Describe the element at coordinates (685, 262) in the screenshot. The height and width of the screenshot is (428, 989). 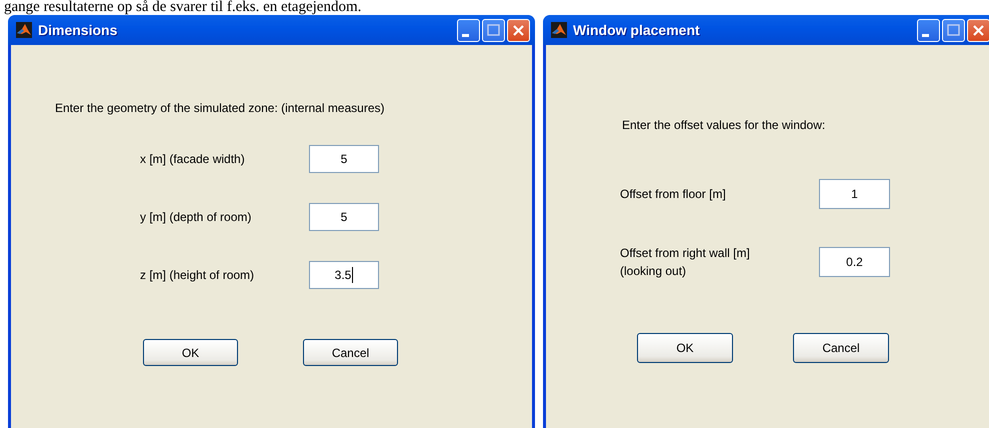
I see `field-label: Offset from right wall [m] (looking out)` at that location.